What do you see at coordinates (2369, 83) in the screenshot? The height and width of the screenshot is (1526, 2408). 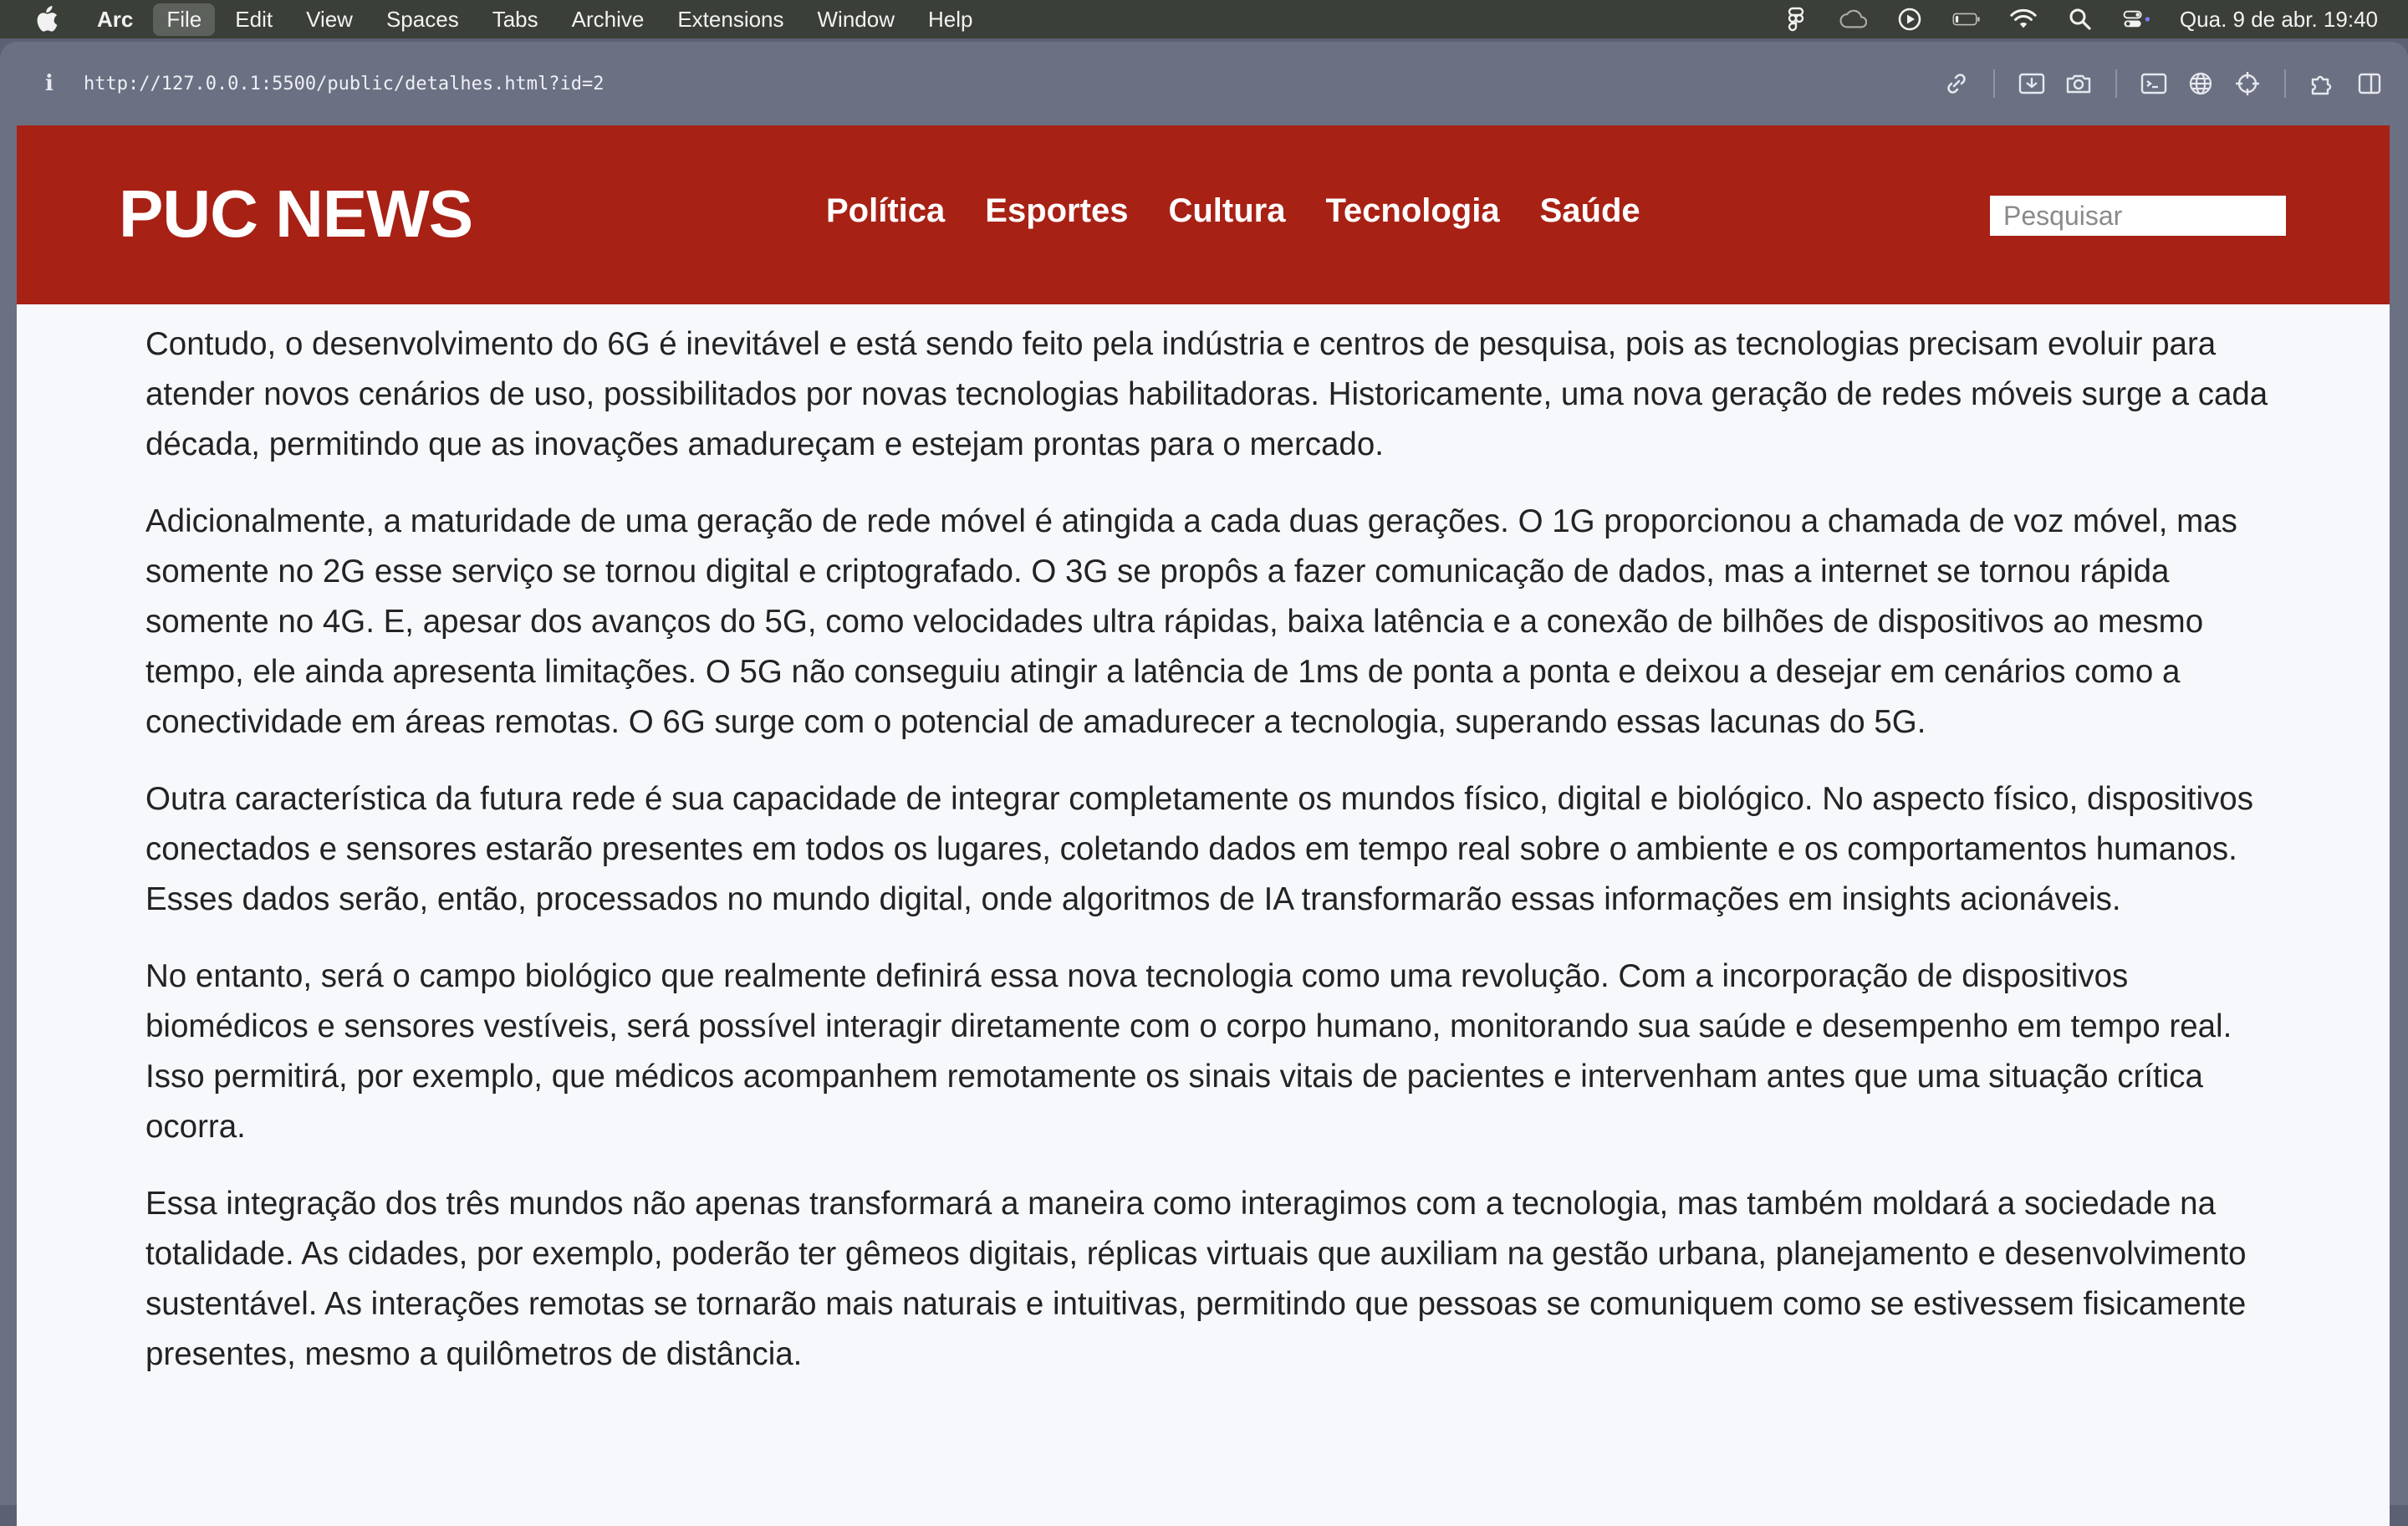 I see `split-view-icon` at bounding box center [2369, 83].